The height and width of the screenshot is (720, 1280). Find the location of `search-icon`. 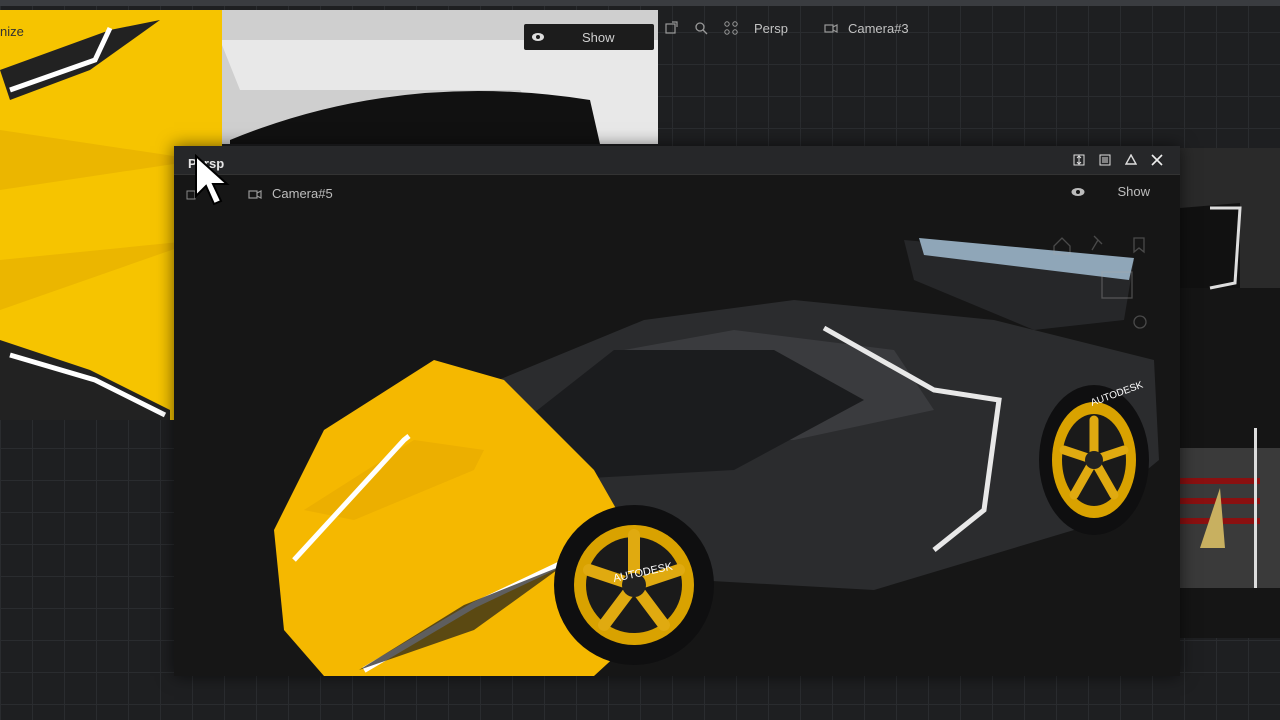

search-icon is located at coordinates (701, 28).